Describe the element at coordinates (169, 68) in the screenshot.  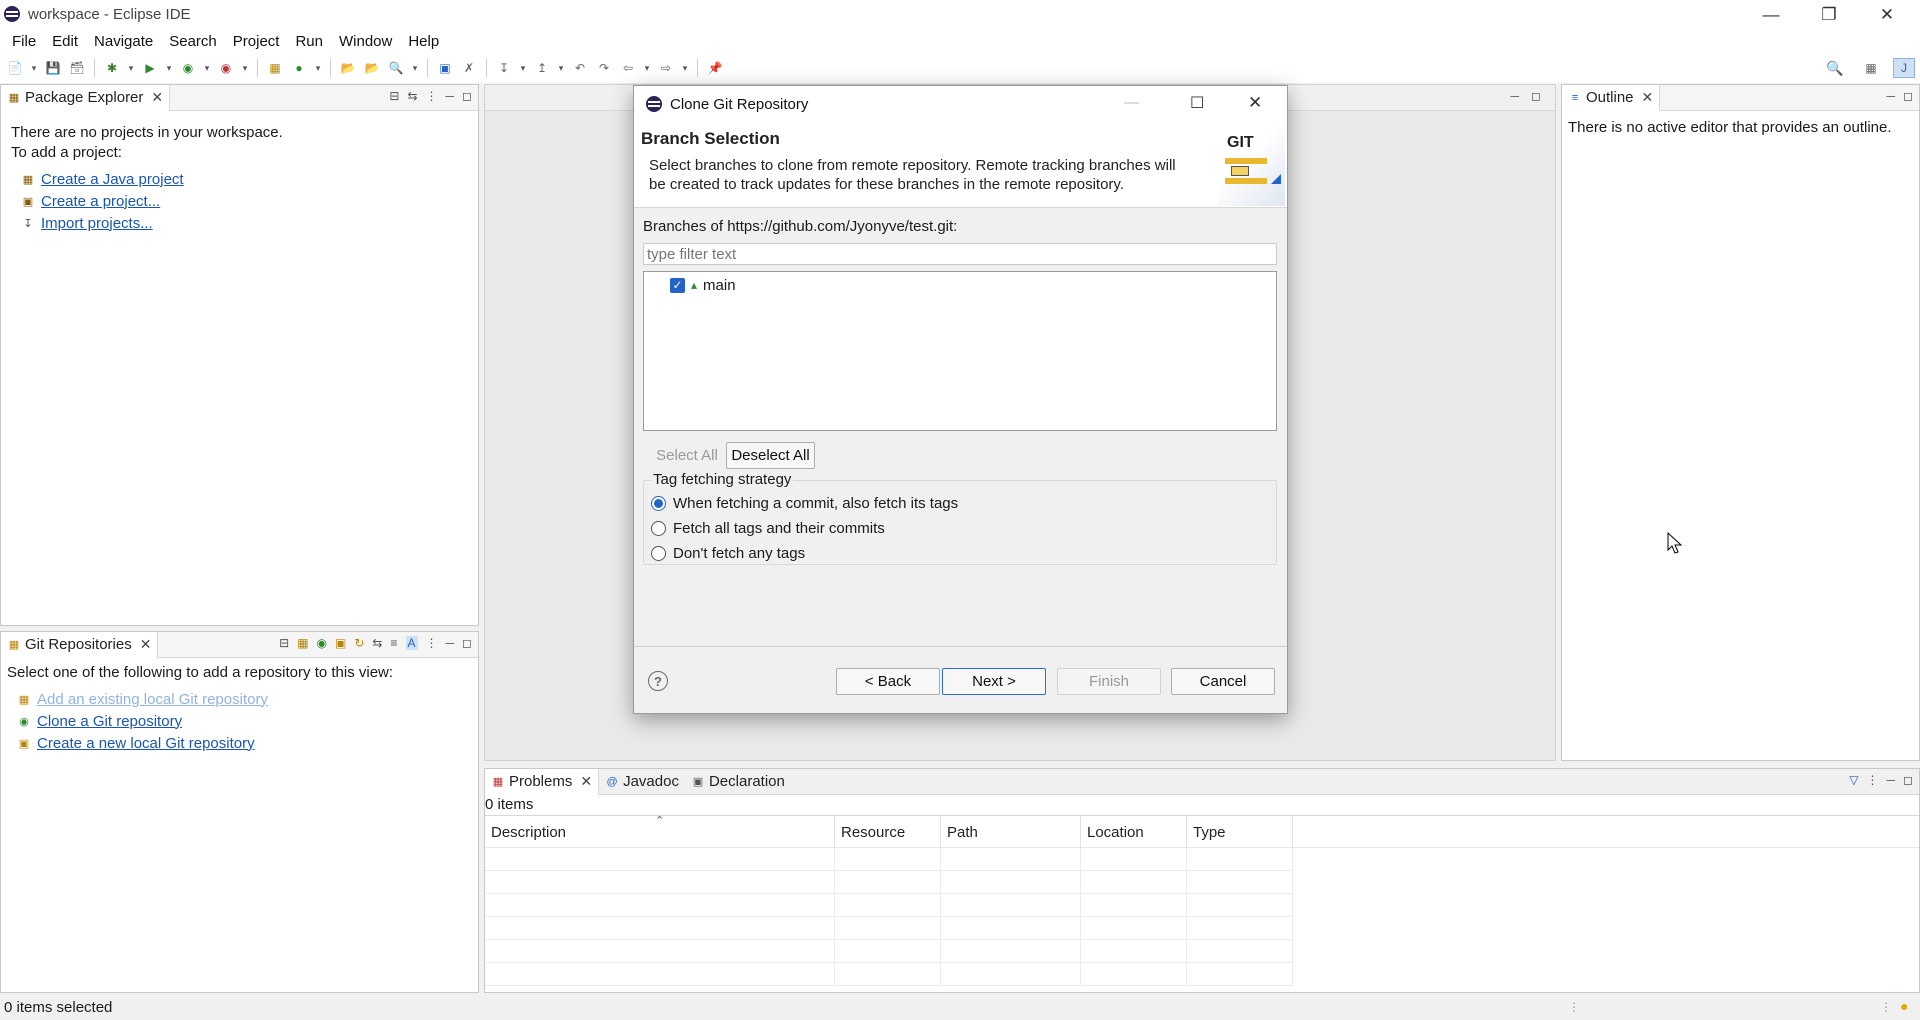
I see `run-dropdown-icon: ▾` at that location.